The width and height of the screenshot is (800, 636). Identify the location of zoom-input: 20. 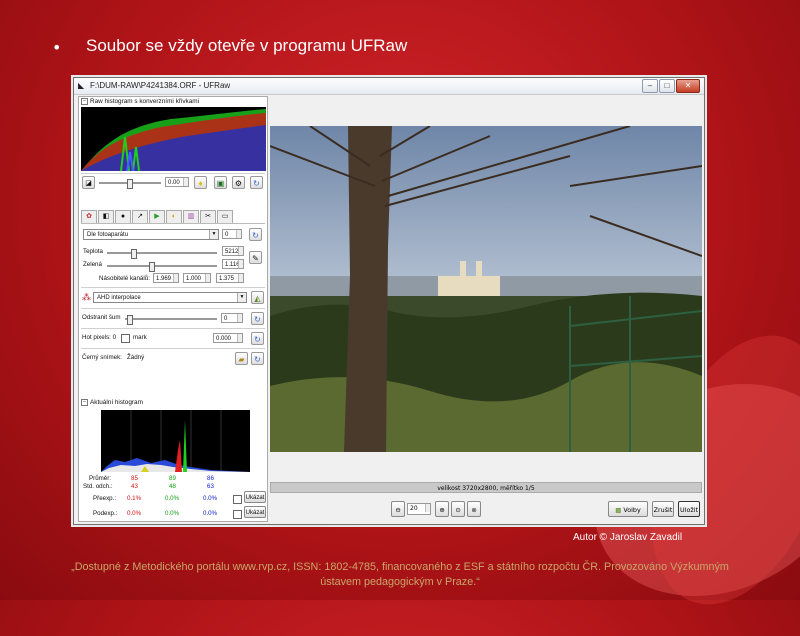
(419, 509).